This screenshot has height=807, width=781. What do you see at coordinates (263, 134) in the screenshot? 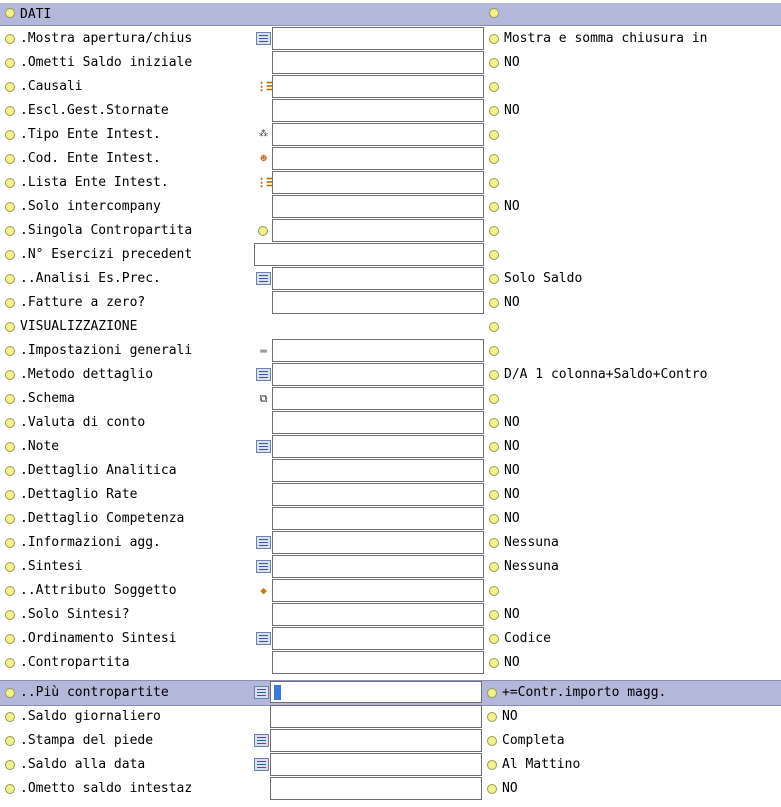
I see `network-icon: ⁂` at bounding box center [263, 134].